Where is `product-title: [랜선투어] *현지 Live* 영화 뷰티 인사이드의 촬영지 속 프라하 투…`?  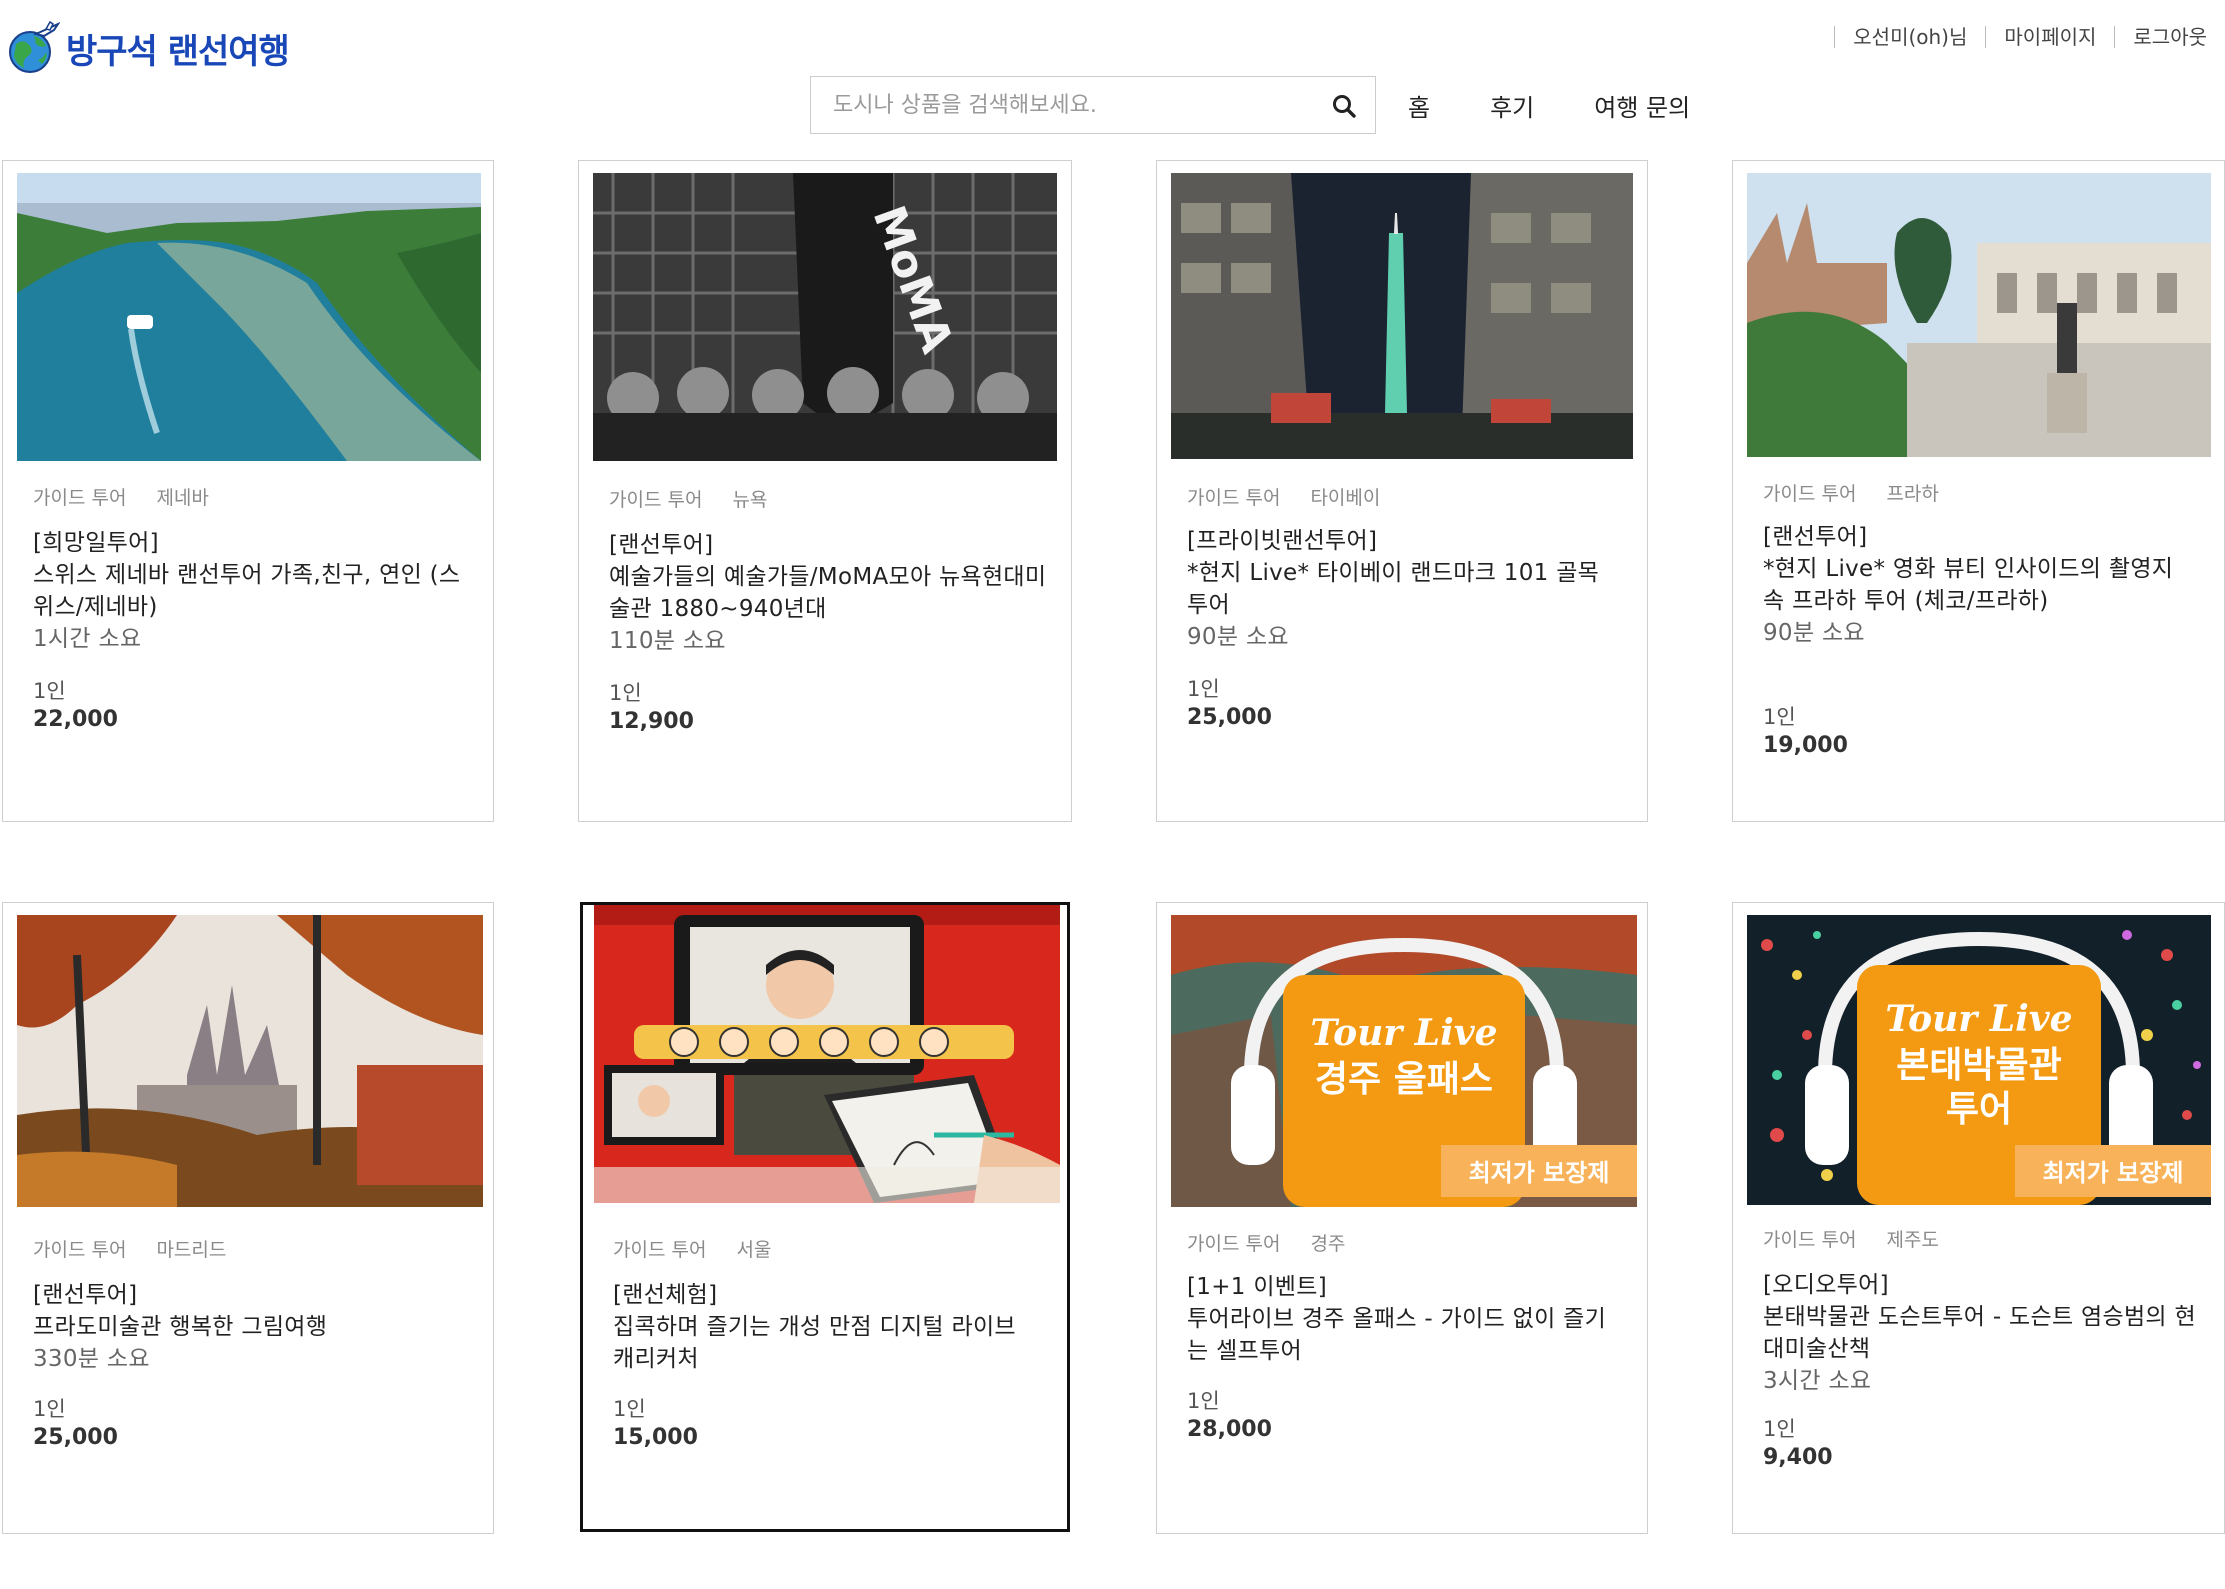
product-title: [랜선투어] *현지 Live* 영화 뷰티 인사이드의 촬영지 속 프라하 투… is located at coordinates (1981, 585).